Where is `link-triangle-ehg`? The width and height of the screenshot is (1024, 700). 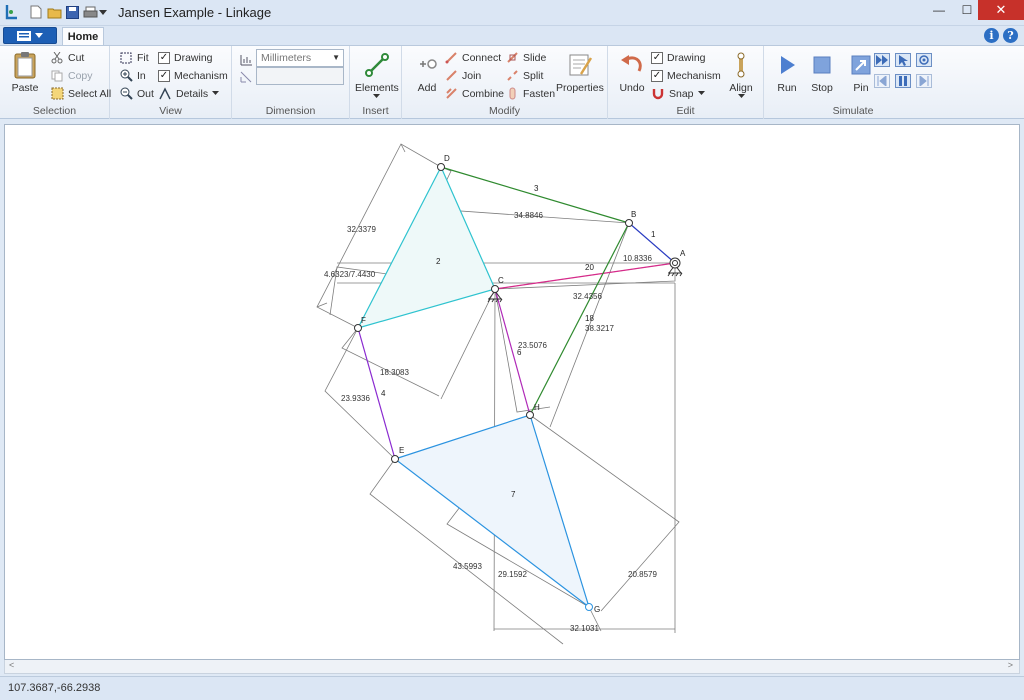 link-triangle-ehg is located at coordinates (492, 511).